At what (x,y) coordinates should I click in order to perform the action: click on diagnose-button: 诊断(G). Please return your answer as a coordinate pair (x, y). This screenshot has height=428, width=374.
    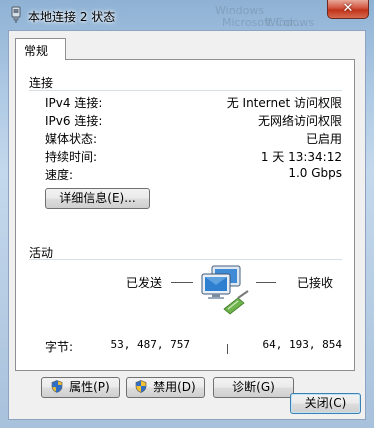
    Looking at the image, I should click on (253, 387).